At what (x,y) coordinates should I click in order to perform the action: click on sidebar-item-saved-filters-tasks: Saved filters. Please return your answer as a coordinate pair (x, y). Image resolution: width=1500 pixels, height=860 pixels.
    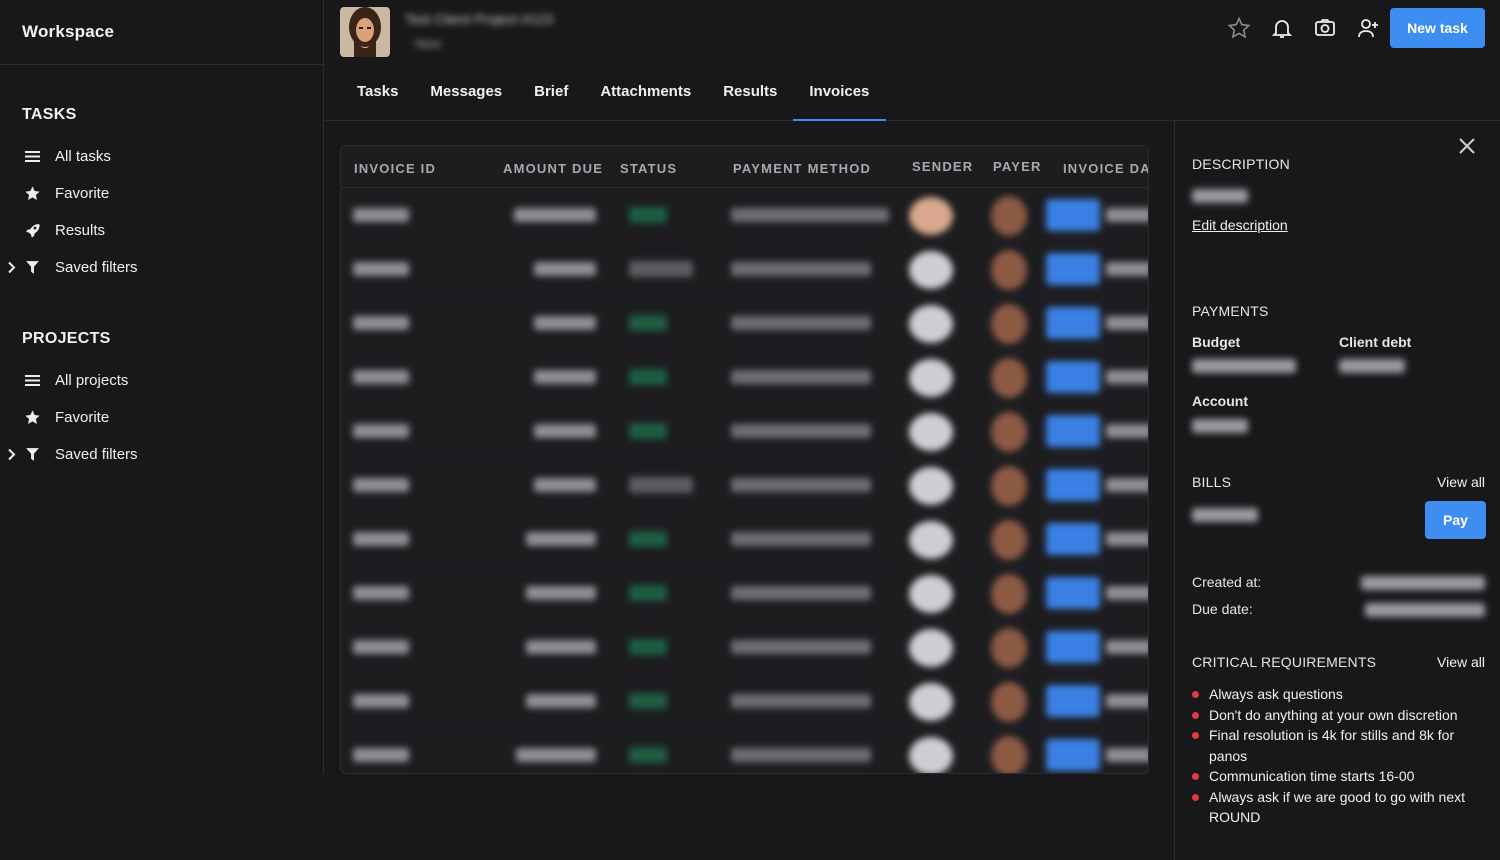
    Looking at the image, I should click on (161, 267).